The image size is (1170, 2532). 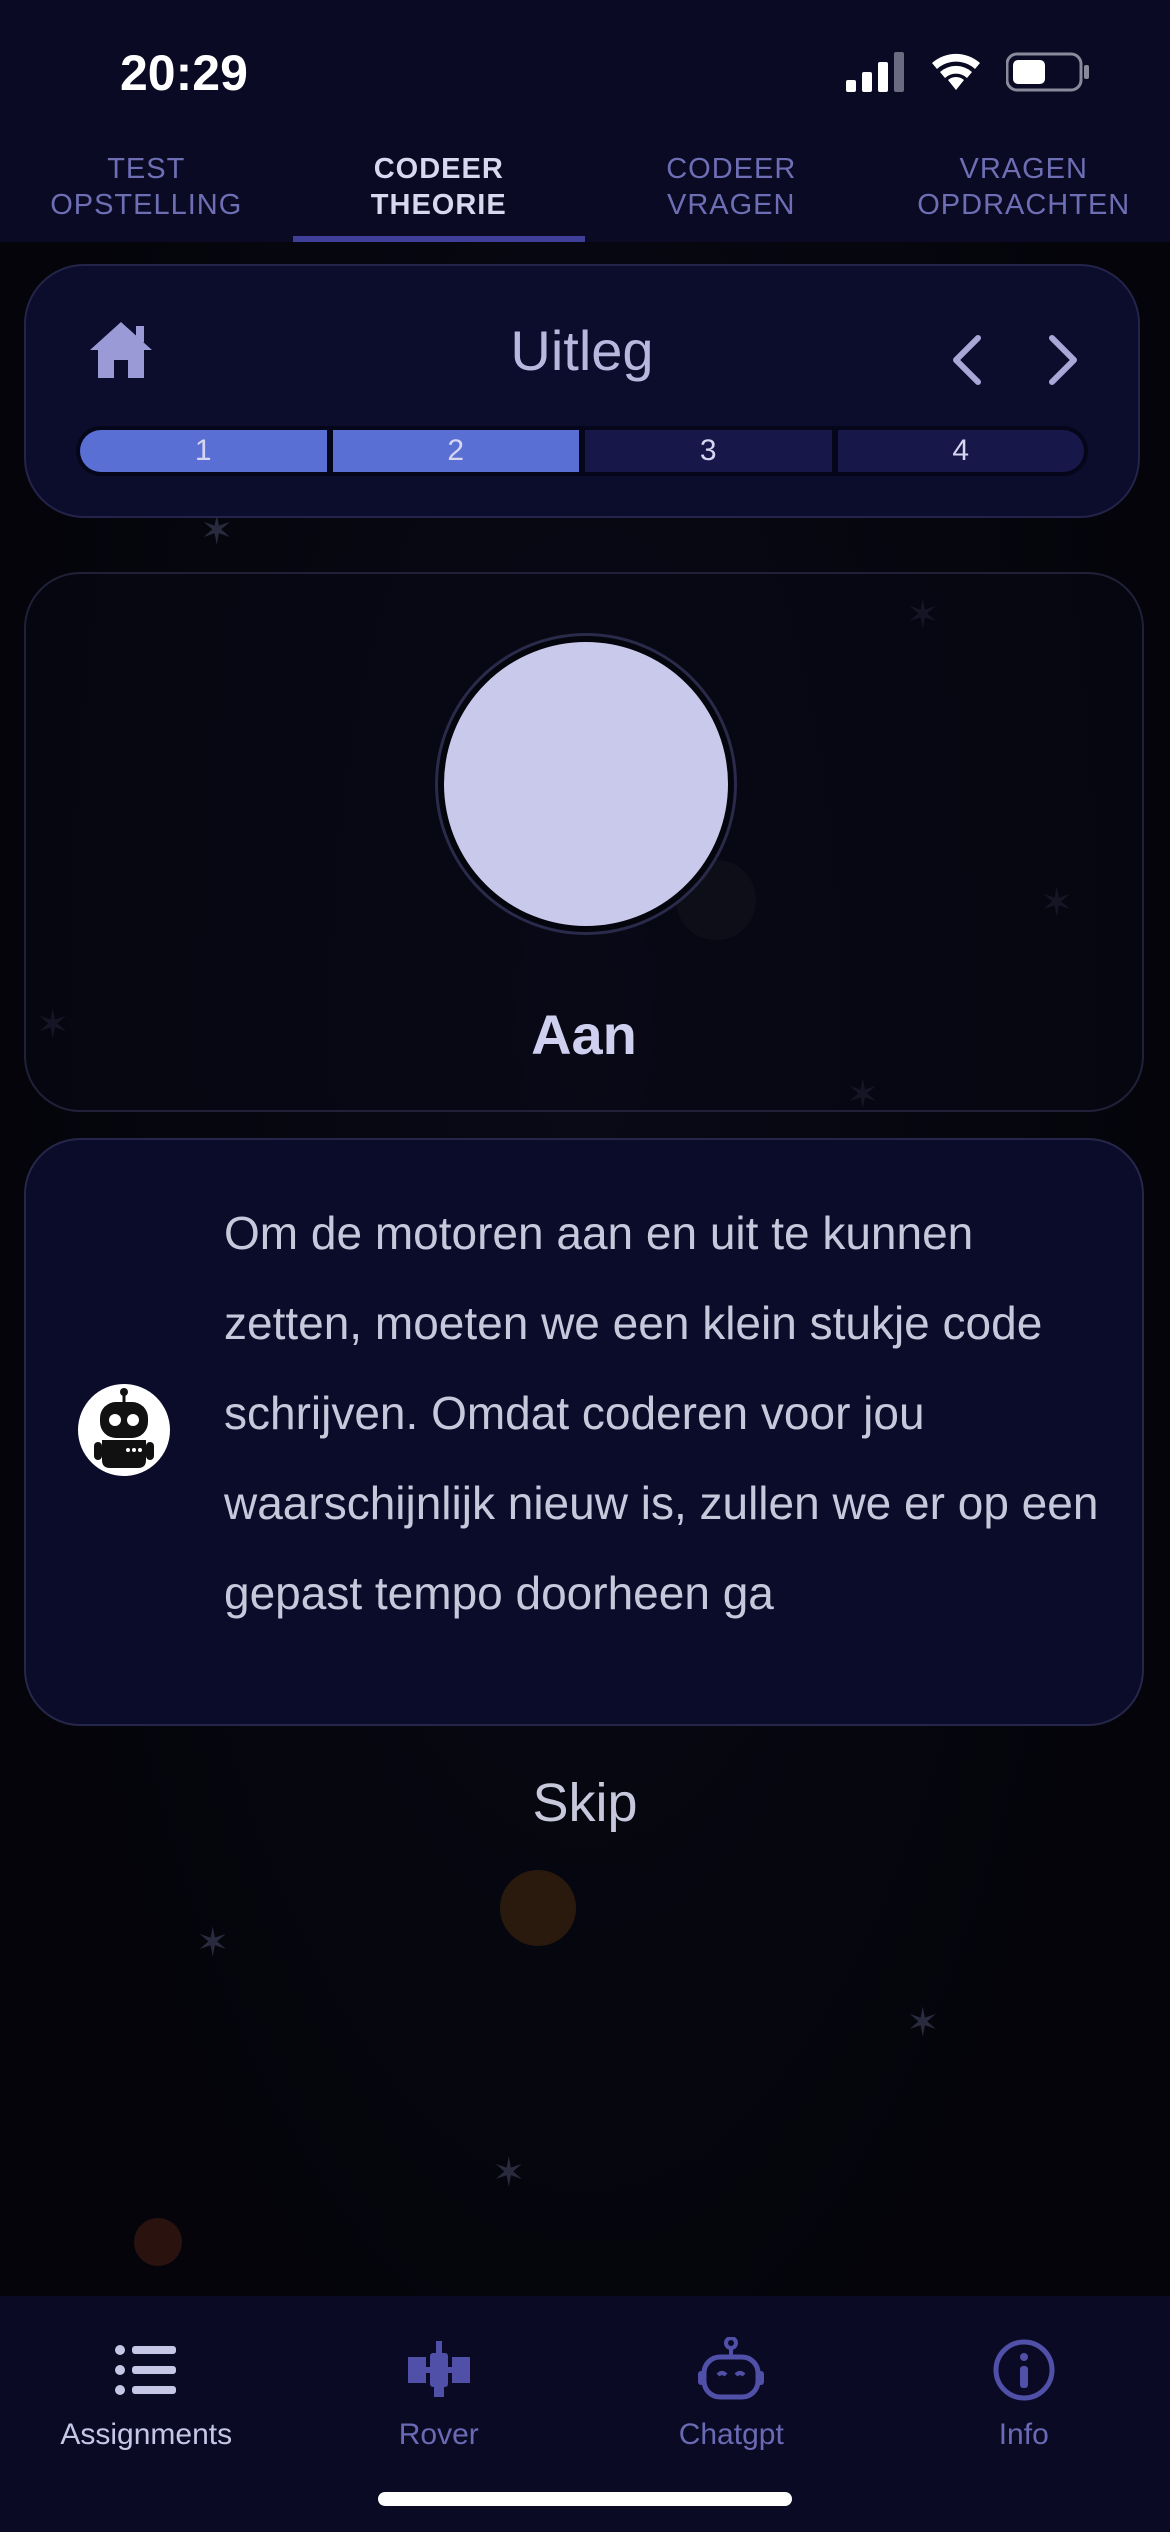 I want to click on nav-label: Assignments, so click(x=146, y=2434).